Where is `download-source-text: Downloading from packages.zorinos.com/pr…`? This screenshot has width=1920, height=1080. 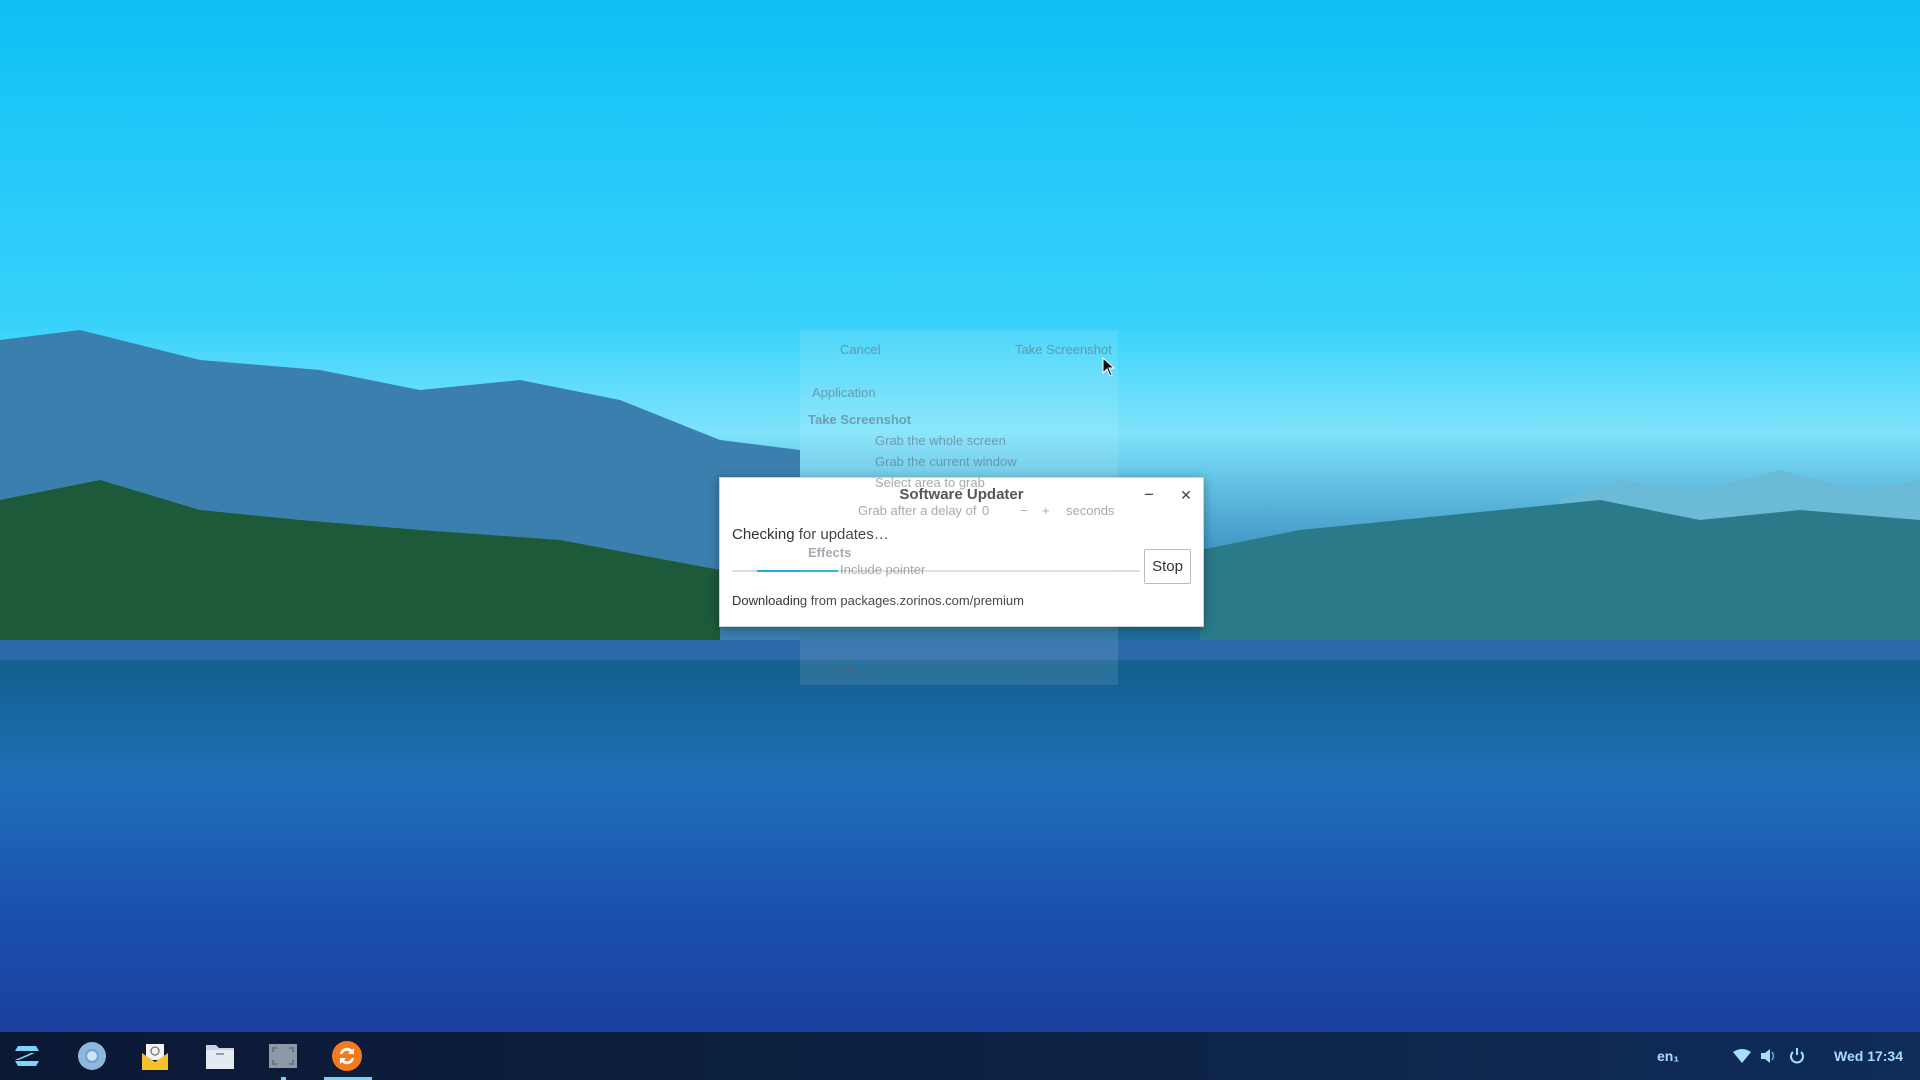
download-source-text: Downloading from packages.zorinos.com/pr… is located at coordinates (878, 600).